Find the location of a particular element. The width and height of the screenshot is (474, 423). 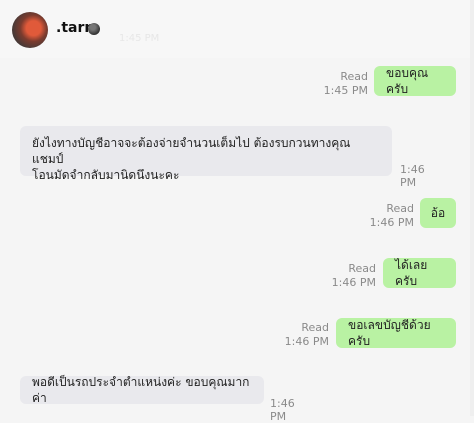

message-bubble: ได้เลยครับ is located at coordinates (419, 273).